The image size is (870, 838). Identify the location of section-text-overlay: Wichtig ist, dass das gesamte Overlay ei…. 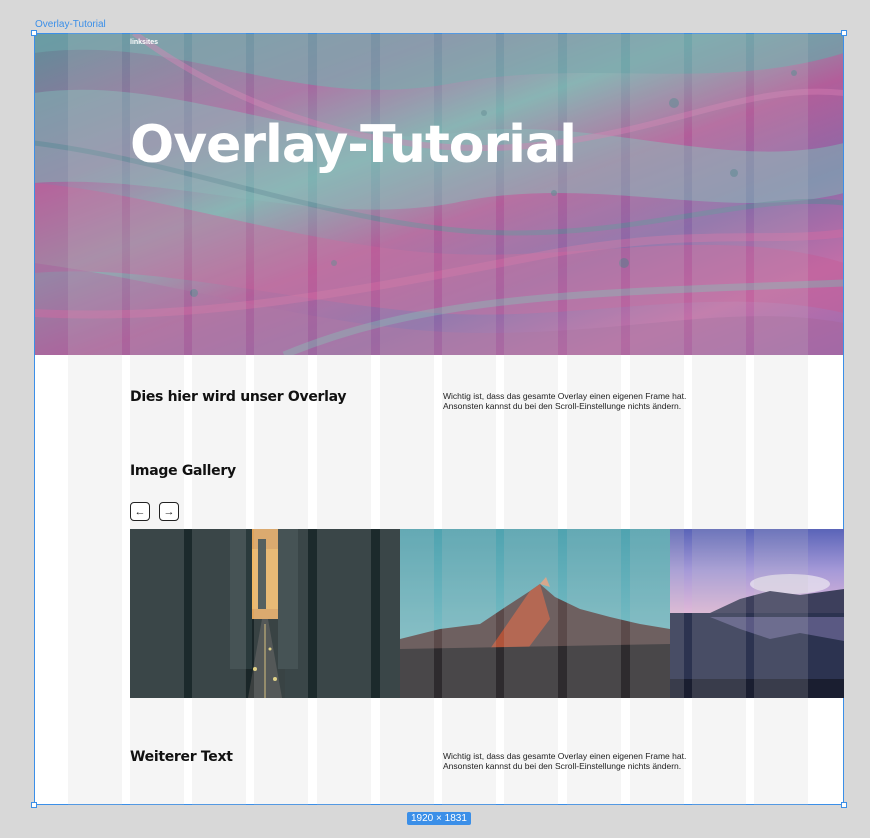
(603, 401).